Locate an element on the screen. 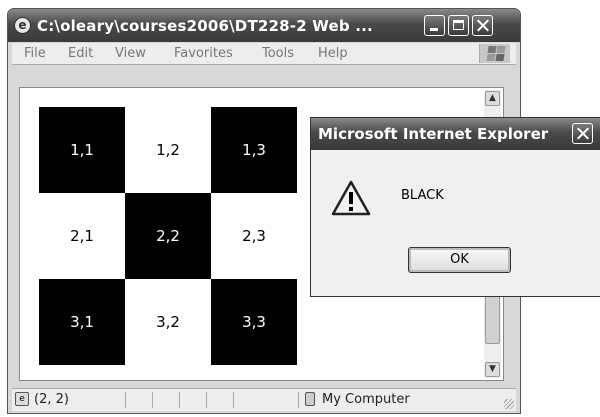  scroll-up-button: ▲ is located at coordinates (492, 98).